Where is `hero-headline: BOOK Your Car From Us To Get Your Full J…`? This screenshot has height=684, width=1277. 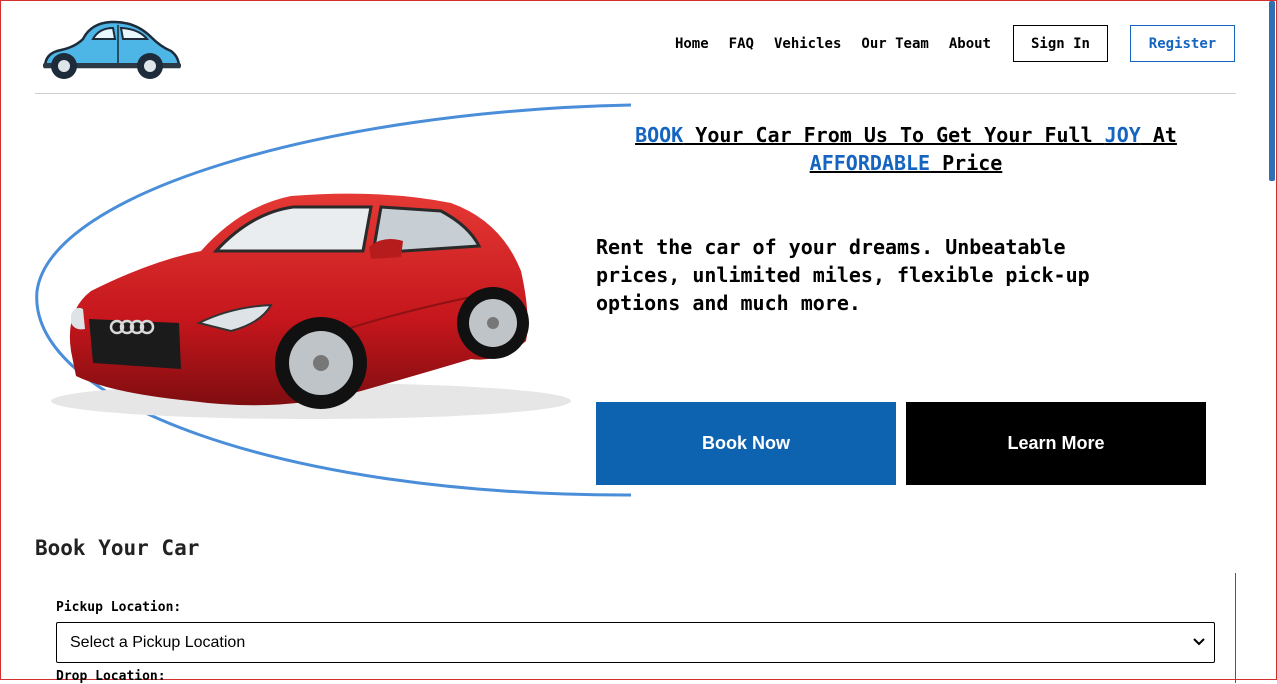 hero-headline: BOOK Your Car From Us To Get Your Full J… is located at coordinates (906, 149).